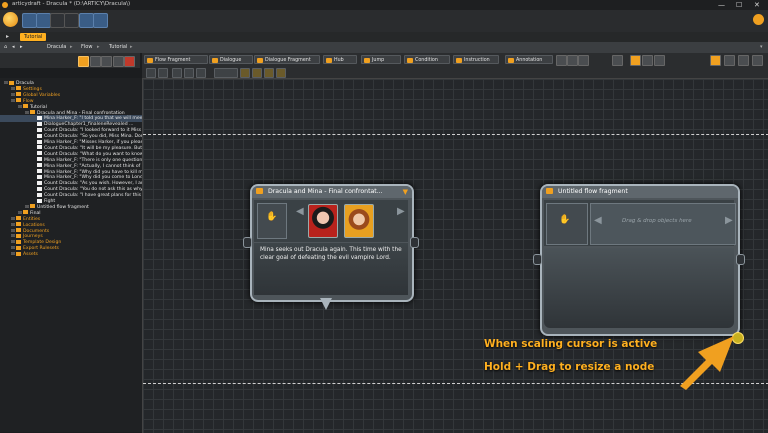  I want to click on minimize-button: —, so click(721, 5).